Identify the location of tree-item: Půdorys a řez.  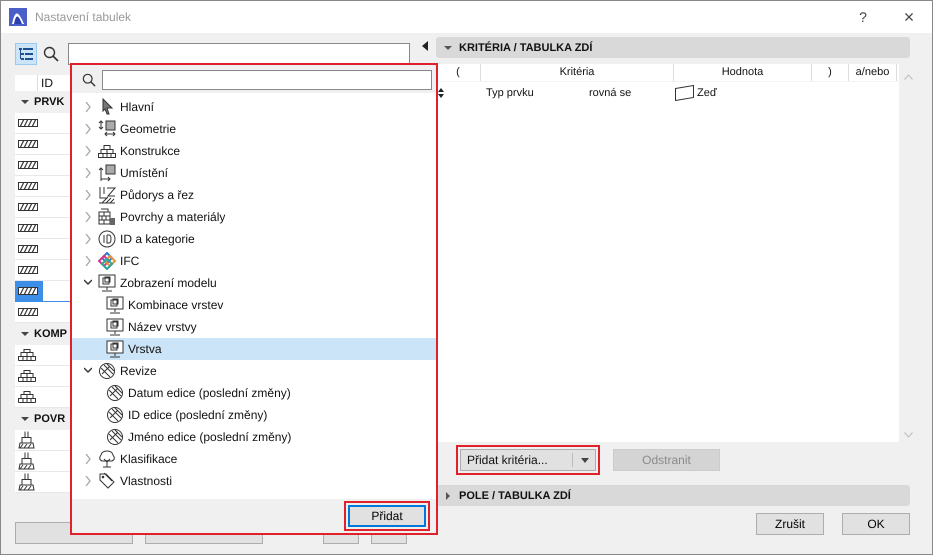
(254, 195).